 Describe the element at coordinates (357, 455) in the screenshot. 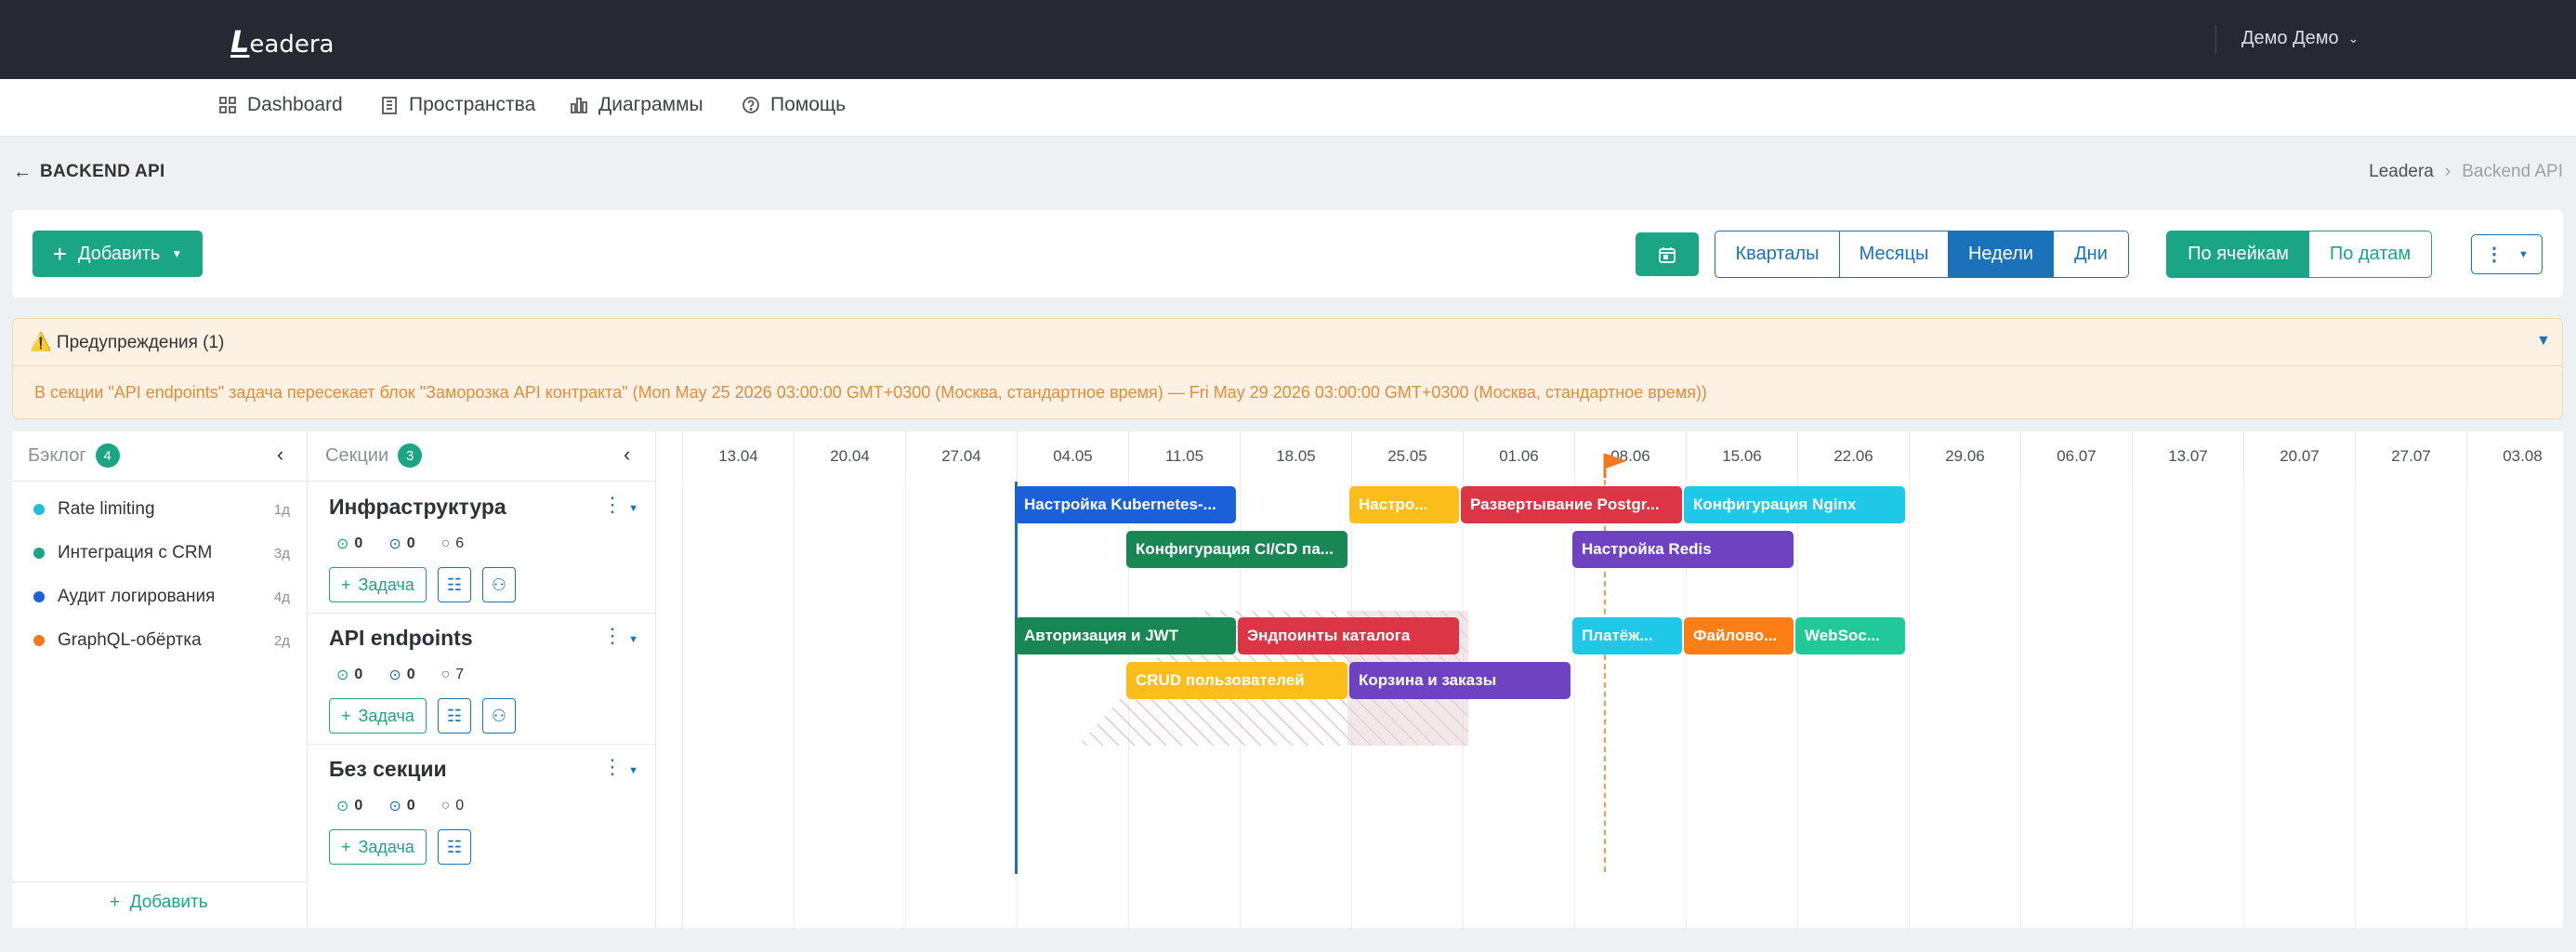

I see `sections-title: Секции` at that location.